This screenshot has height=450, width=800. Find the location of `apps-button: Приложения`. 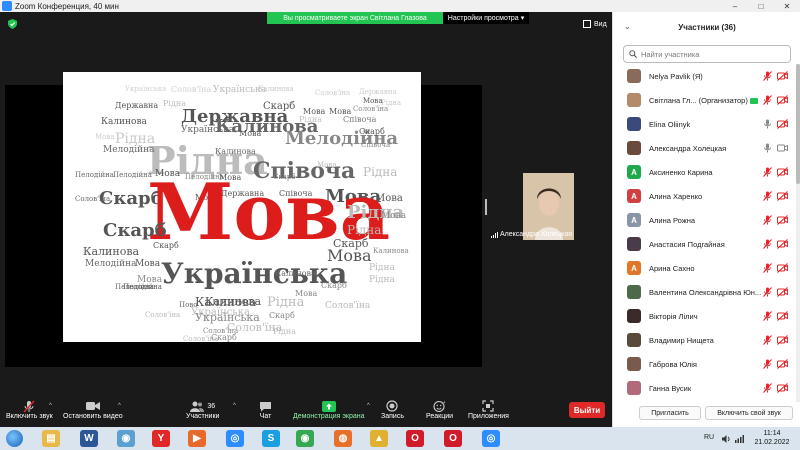

apps-button: Приложения is located at coordinates (488, 409).